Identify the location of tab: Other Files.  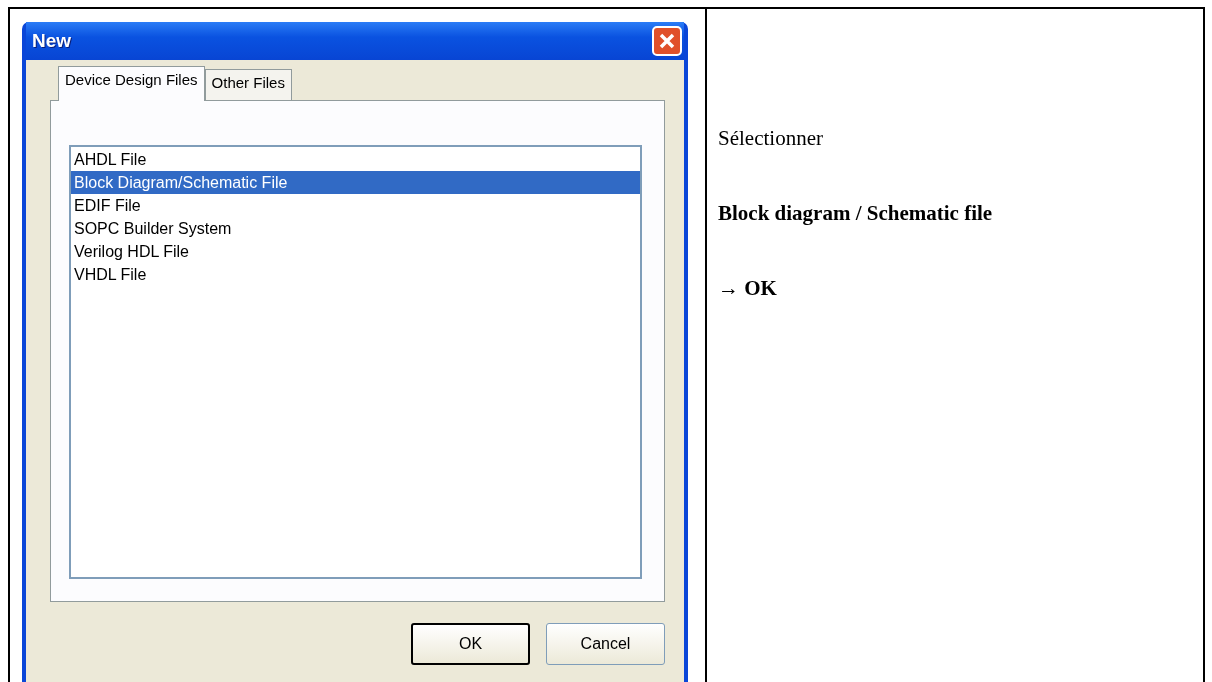
(248, 84).